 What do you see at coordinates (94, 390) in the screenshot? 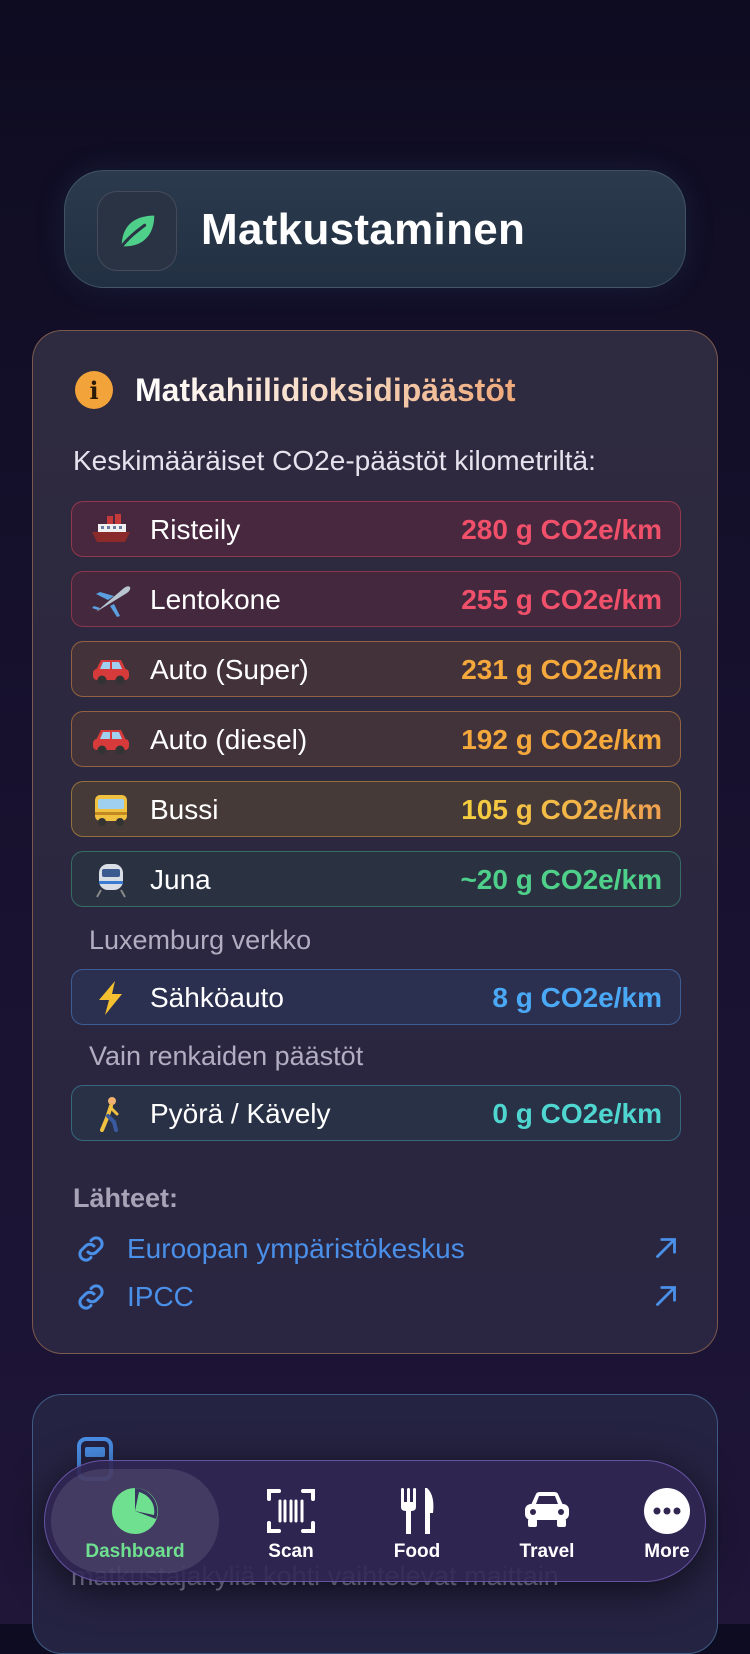
I see `info-icon: i` at bounding box center [94, 390].